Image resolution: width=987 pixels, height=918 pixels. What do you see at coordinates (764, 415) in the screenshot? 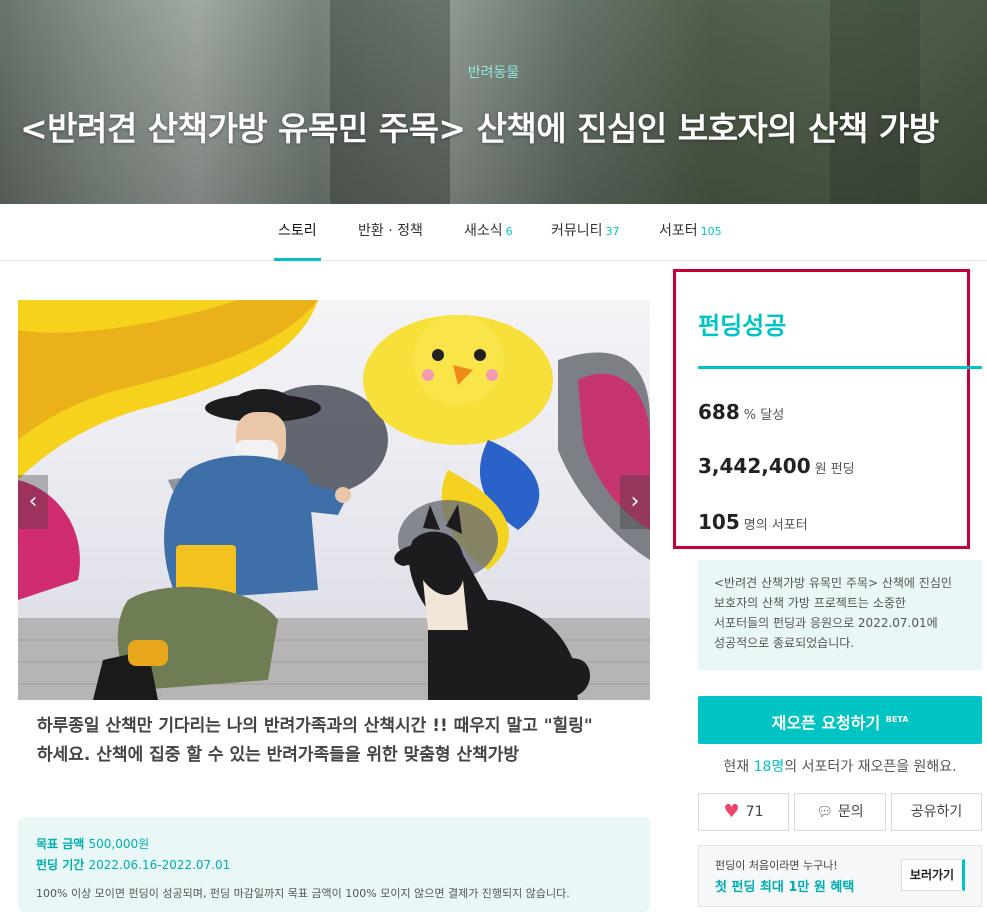
I see `achievement-unit: % 달성` at bounding box center [764, 415].